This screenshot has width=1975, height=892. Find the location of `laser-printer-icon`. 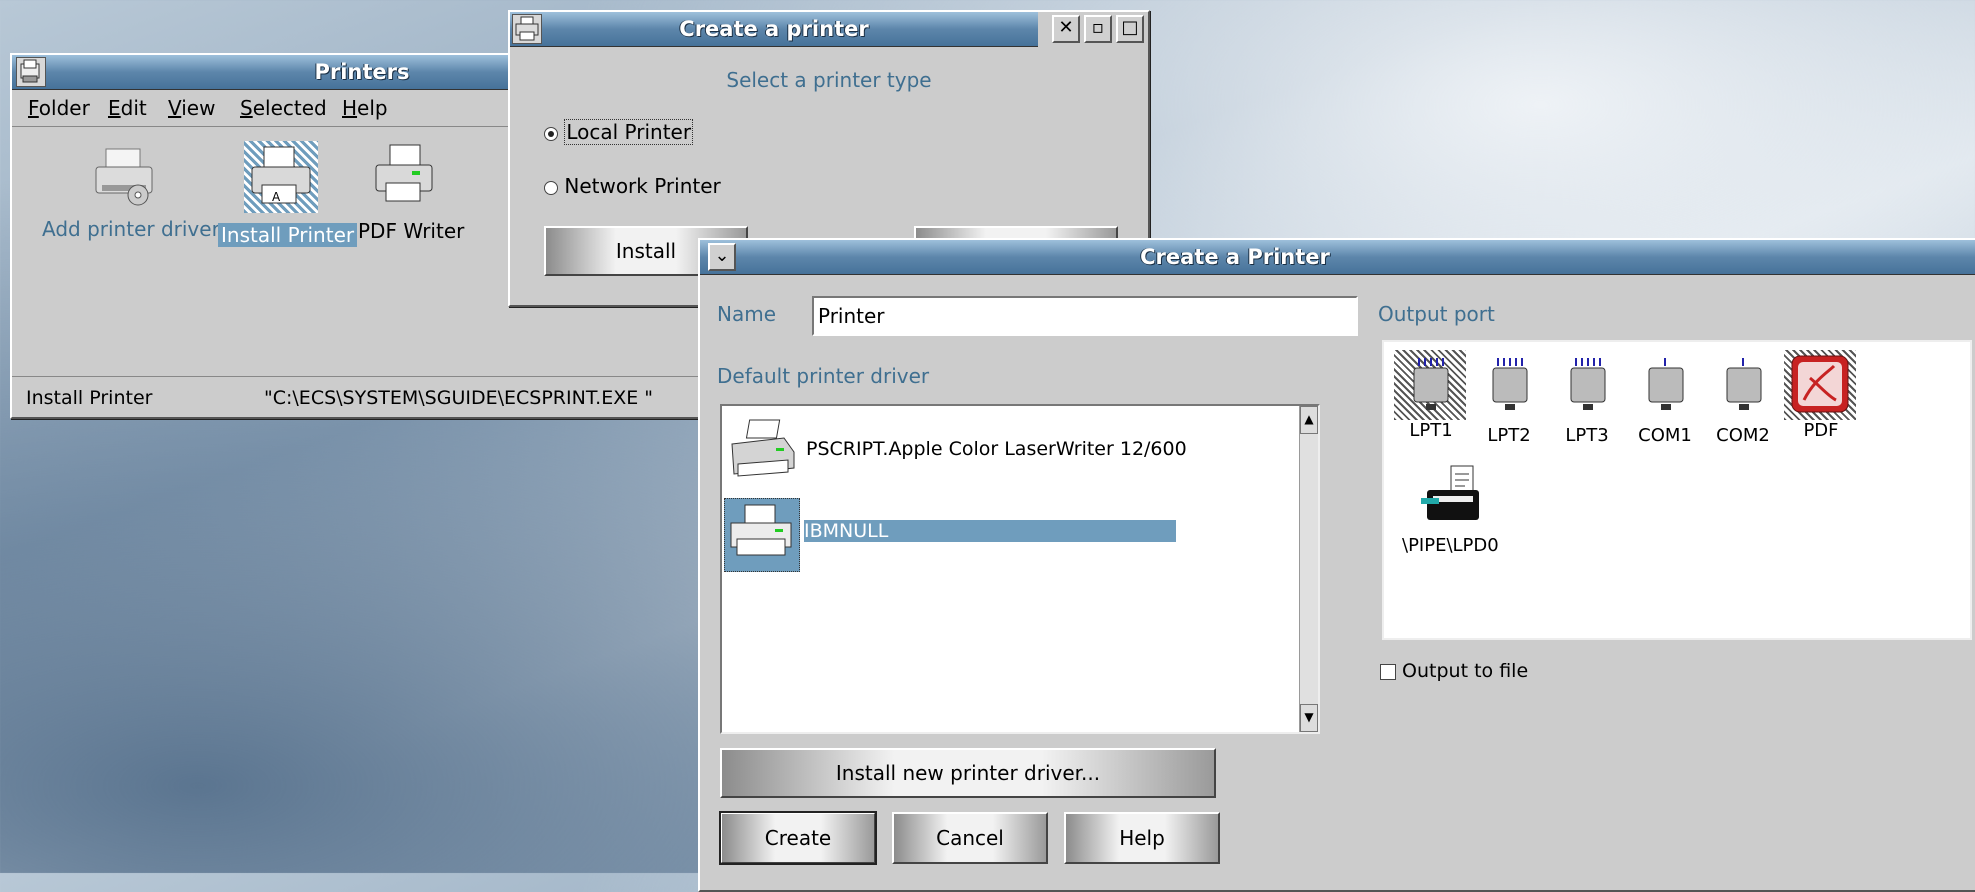

laser-printer-icon is located at coordinates (763, 448).